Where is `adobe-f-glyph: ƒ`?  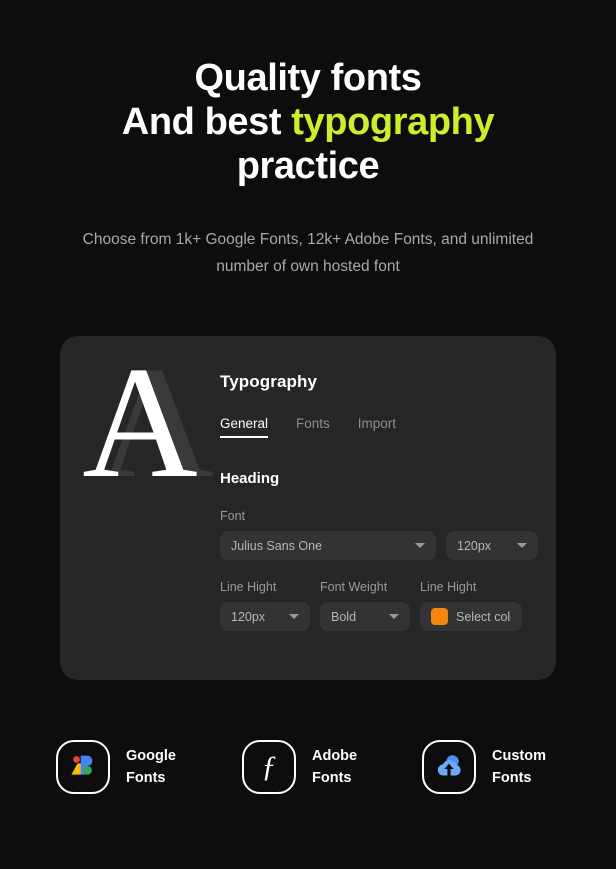
adobe-f-glyph: ƒ is located at coordinates (269, 766).